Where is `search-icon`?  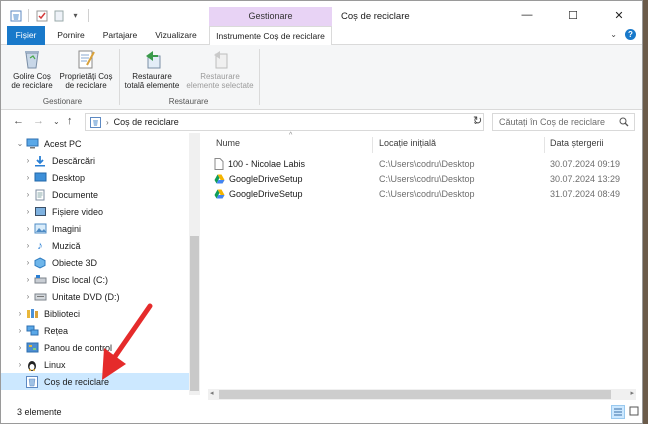 search-icon is located at coordinates (624, 122).